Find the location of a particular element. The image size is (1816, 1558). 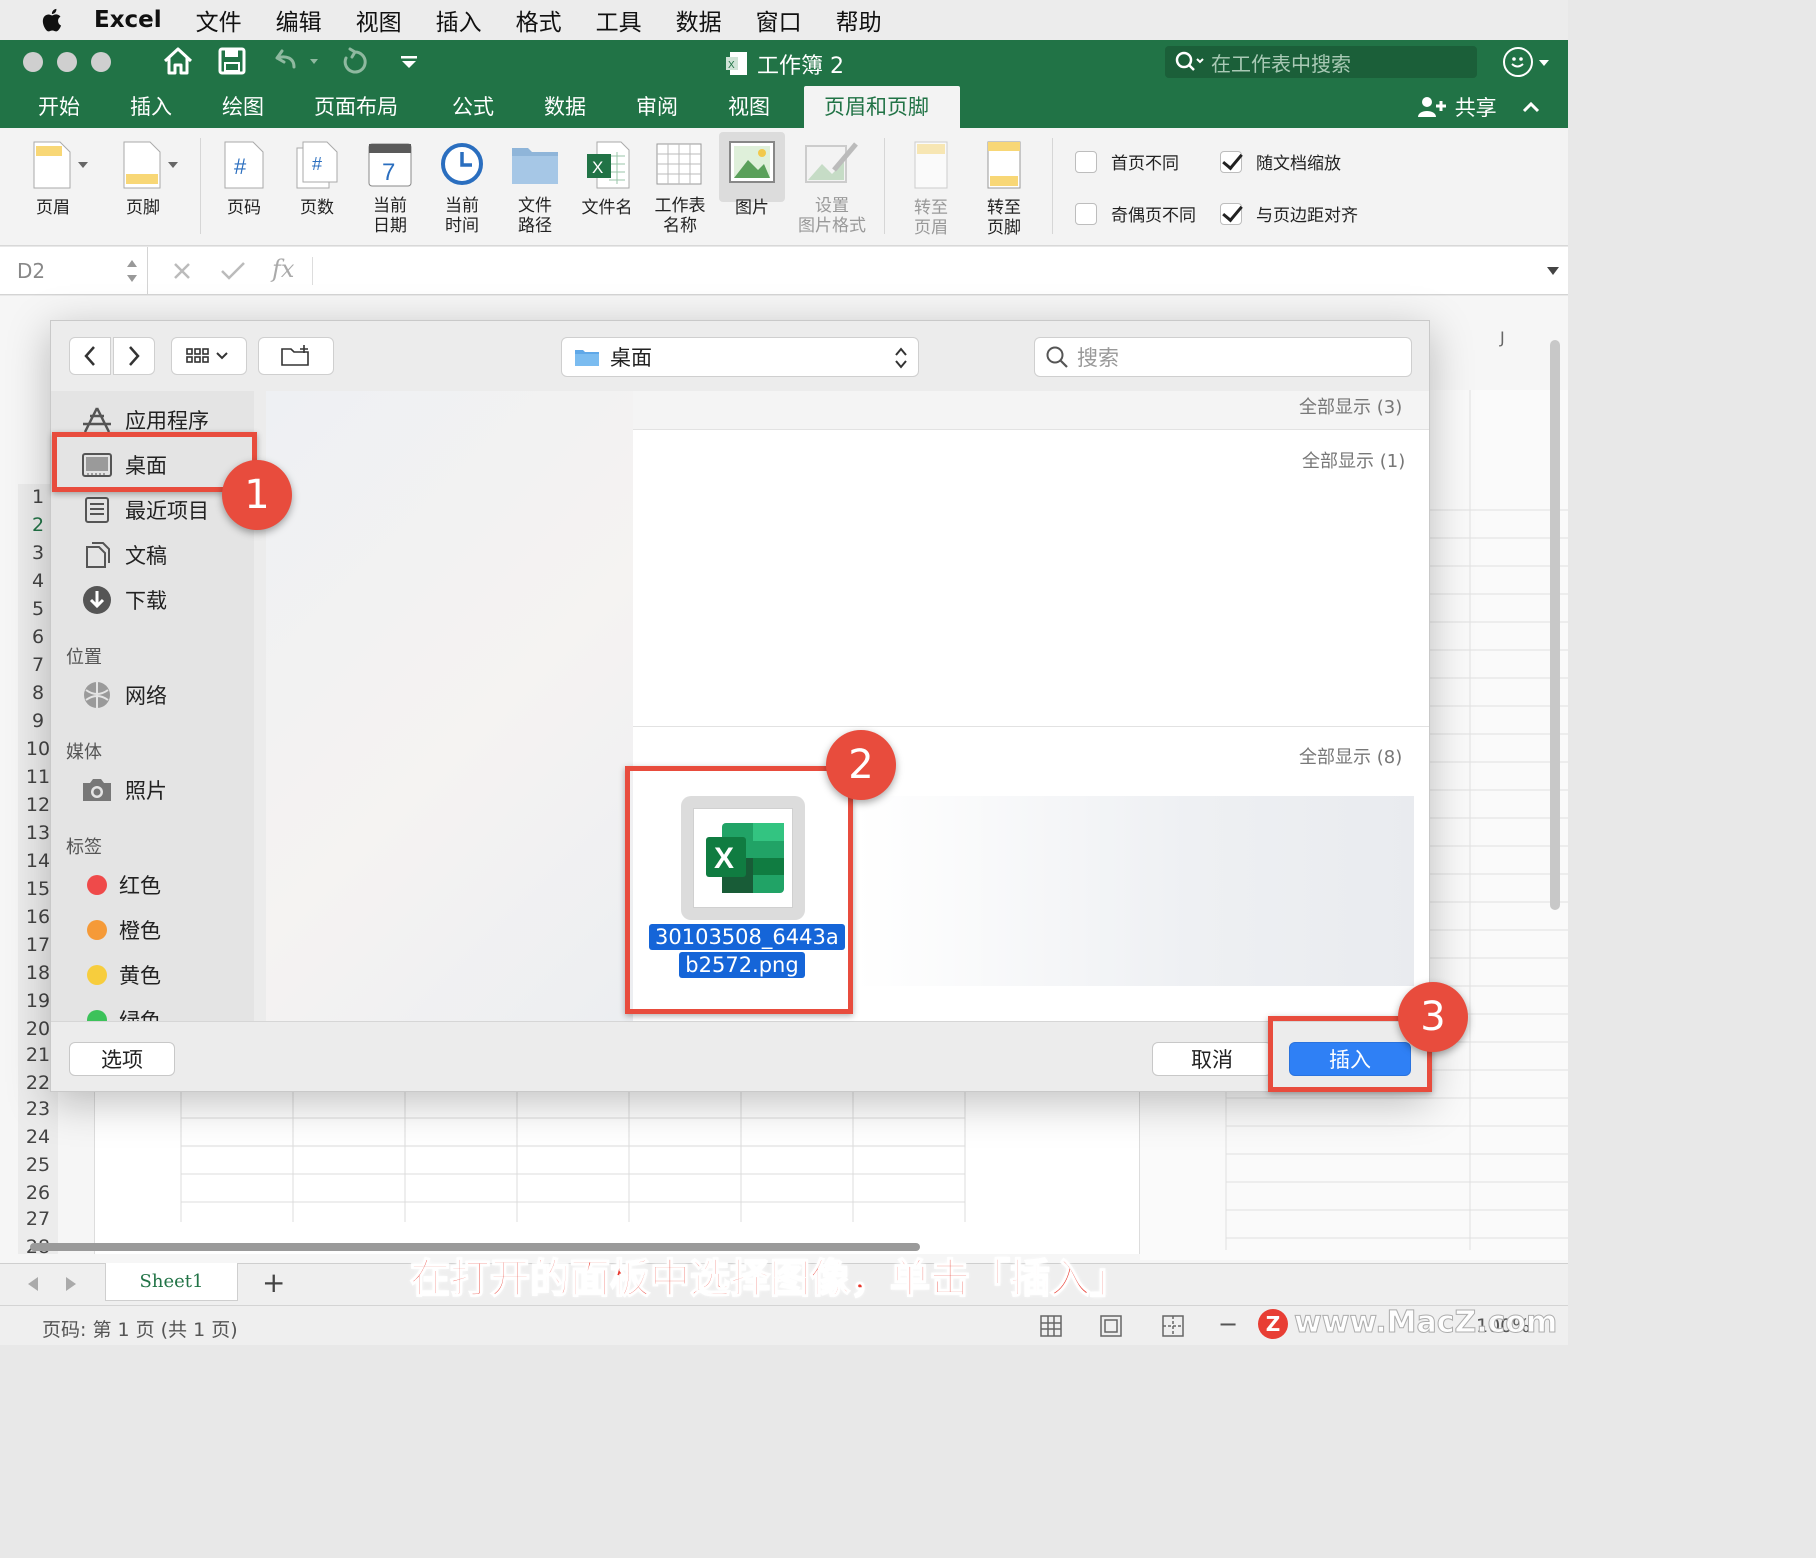

dialog-search-field: 搜索 is located at coordinates (1223, 357).